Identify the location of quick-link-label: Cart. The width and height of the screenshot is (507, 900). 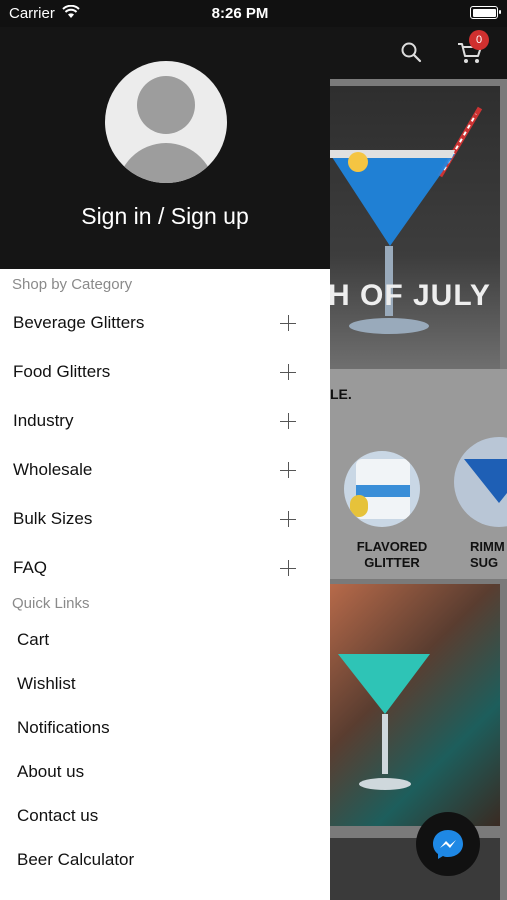
(33, 639).